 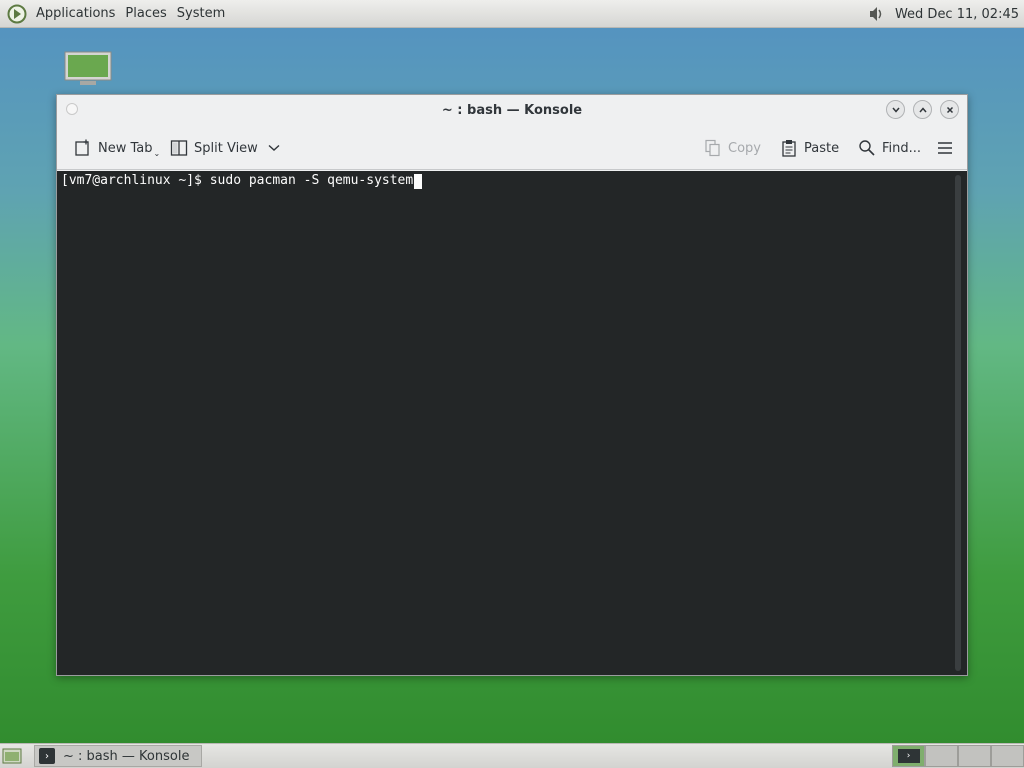 What do you see at coordinates (895, 109) in the screenshot?
I see `minimize-button` at bounding box center [895, 109].